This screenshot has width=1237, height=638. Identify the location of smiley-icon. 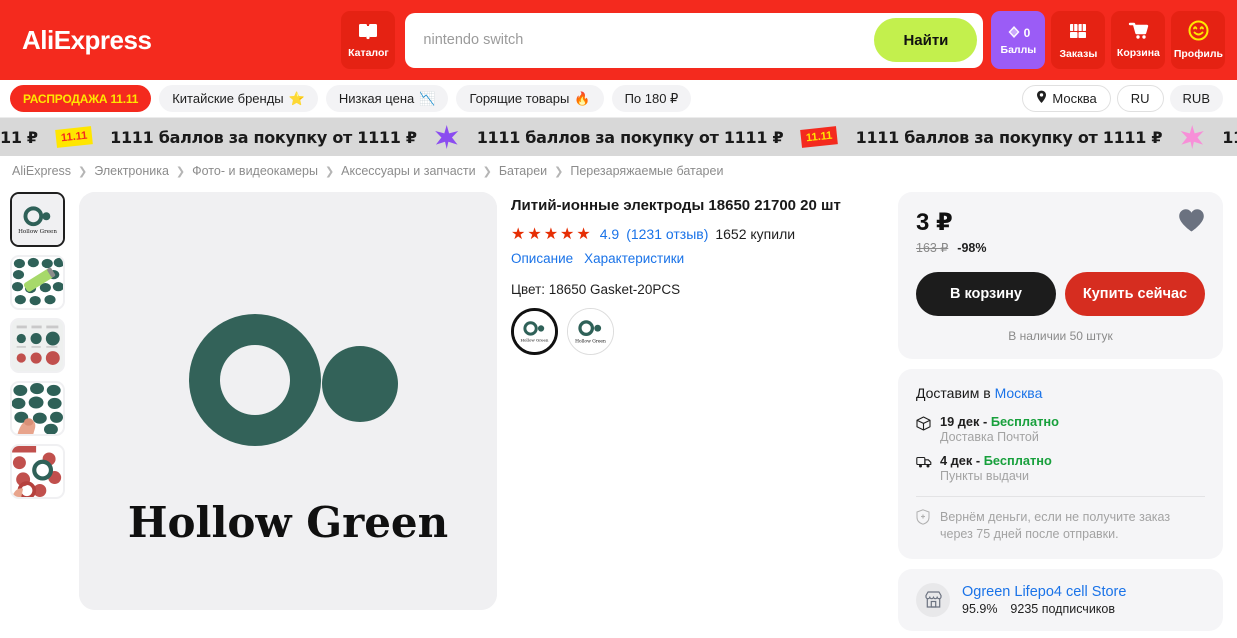
(1198, 33).